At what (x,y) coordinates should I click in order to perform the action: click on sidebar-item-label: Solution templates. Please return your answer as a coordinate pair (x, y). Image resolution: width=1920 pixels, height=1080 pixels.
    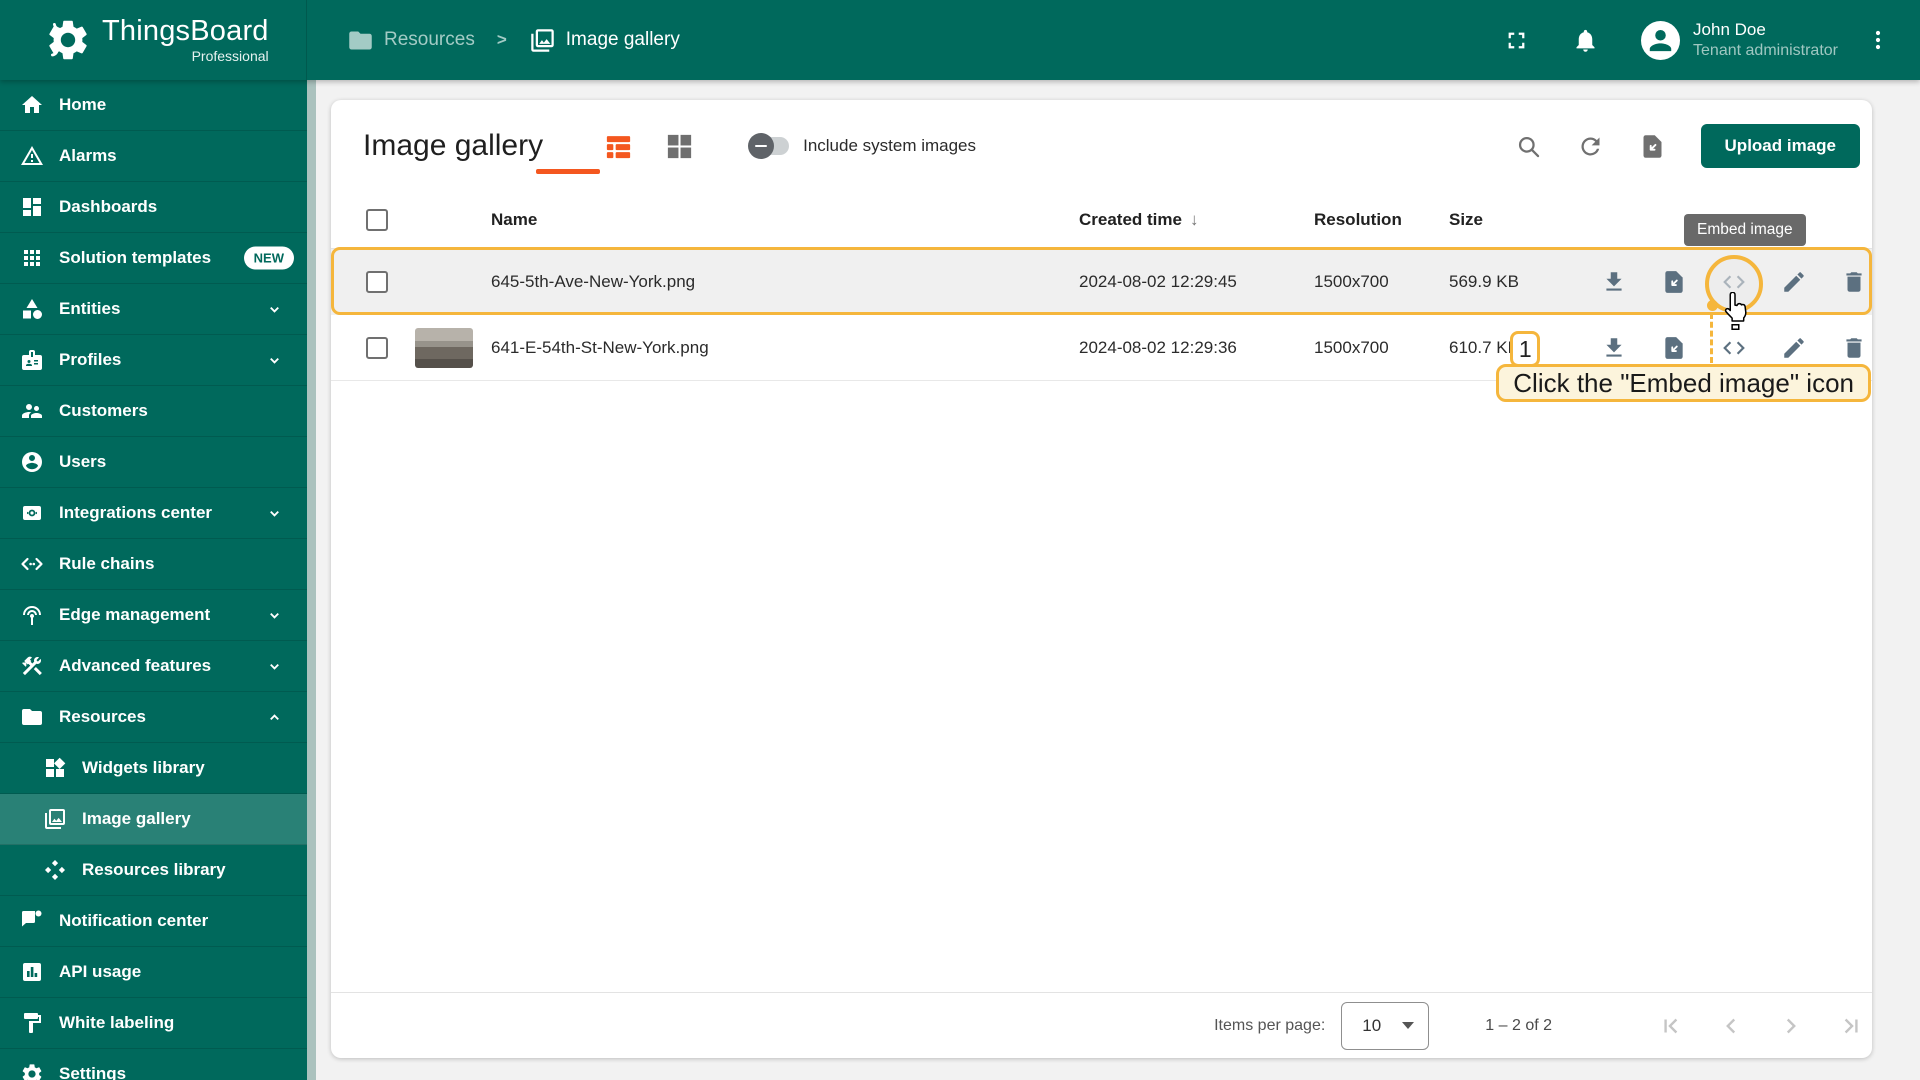
    Looking at the image, I should click on (135, 257).